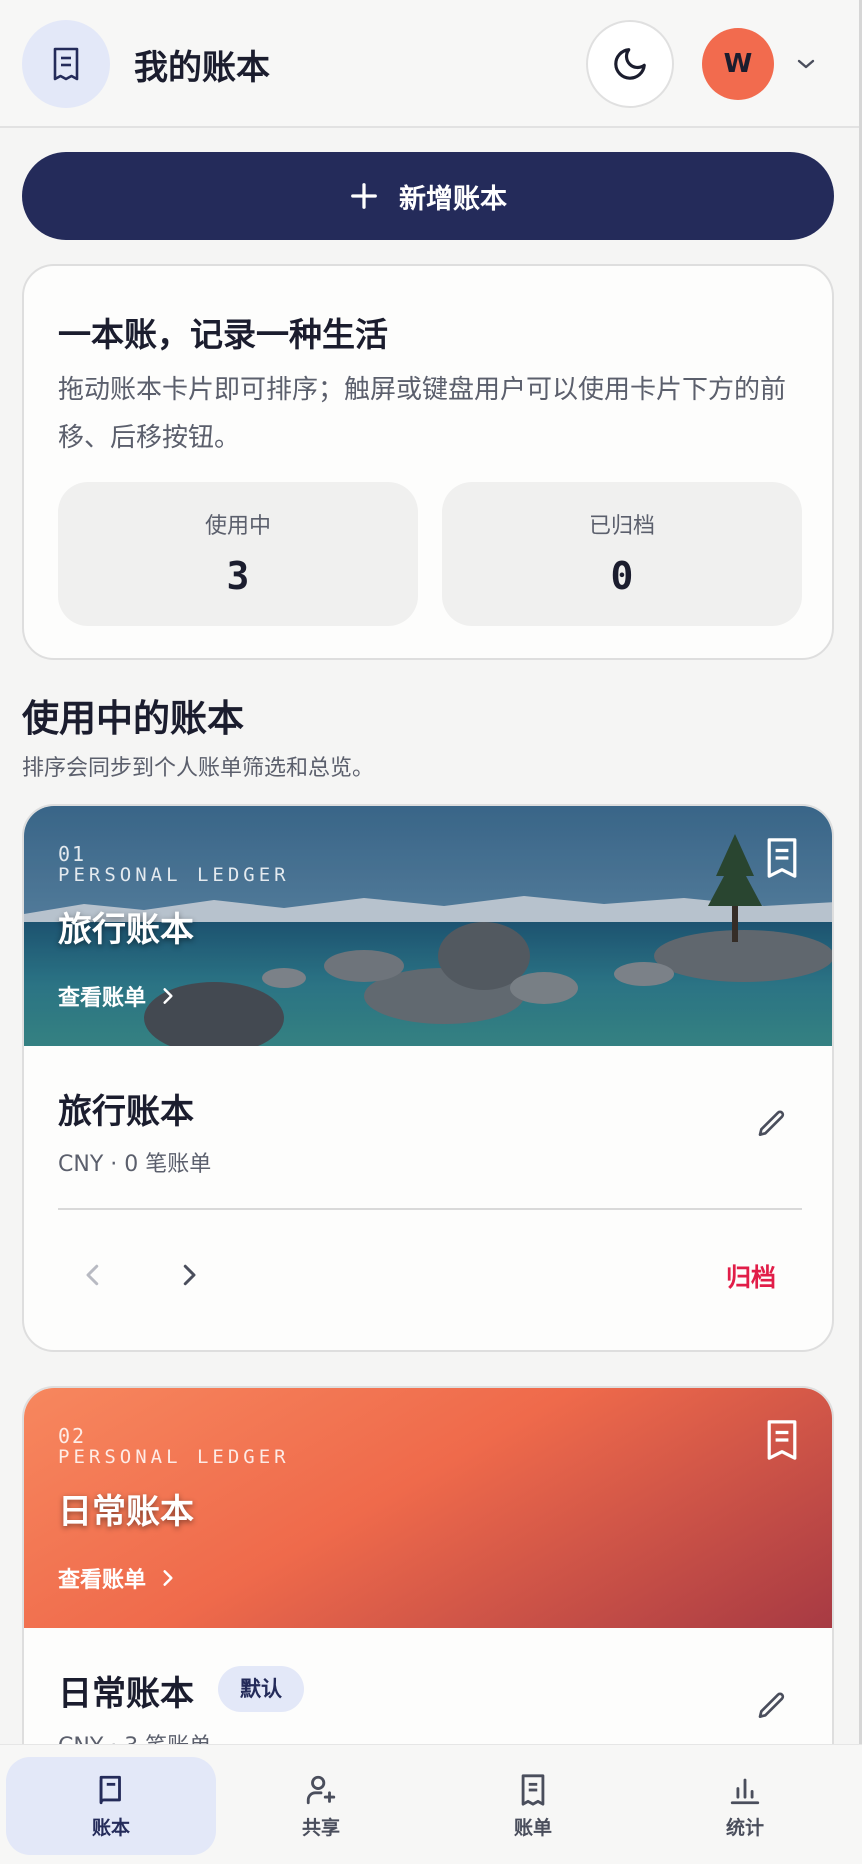  What do you see at coordinates (622, 576) in the screenshot?
I see `stat-value: 0` at bounding box center [622, 576].